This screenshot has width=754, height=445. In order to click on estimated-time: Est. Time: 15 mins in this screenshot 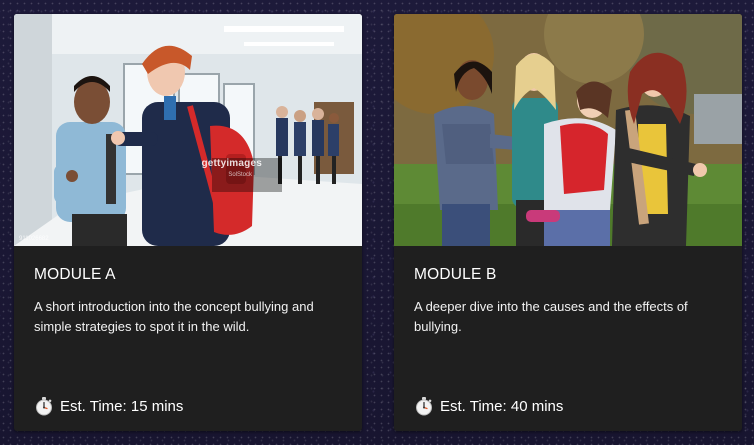, I will do `click(108, 406)`.